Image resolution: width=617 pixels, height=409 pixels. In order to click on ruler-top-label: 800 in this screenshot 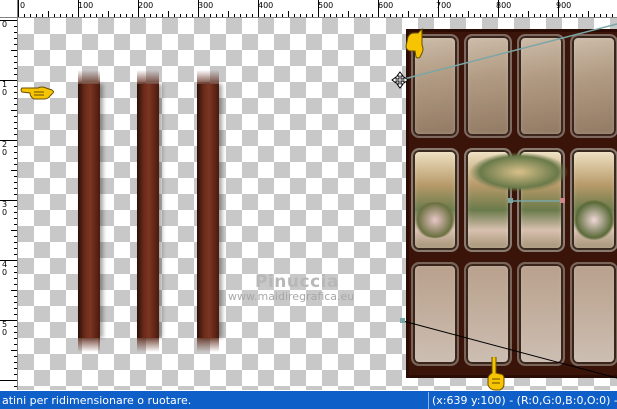, I will do `click(504, 5)`.